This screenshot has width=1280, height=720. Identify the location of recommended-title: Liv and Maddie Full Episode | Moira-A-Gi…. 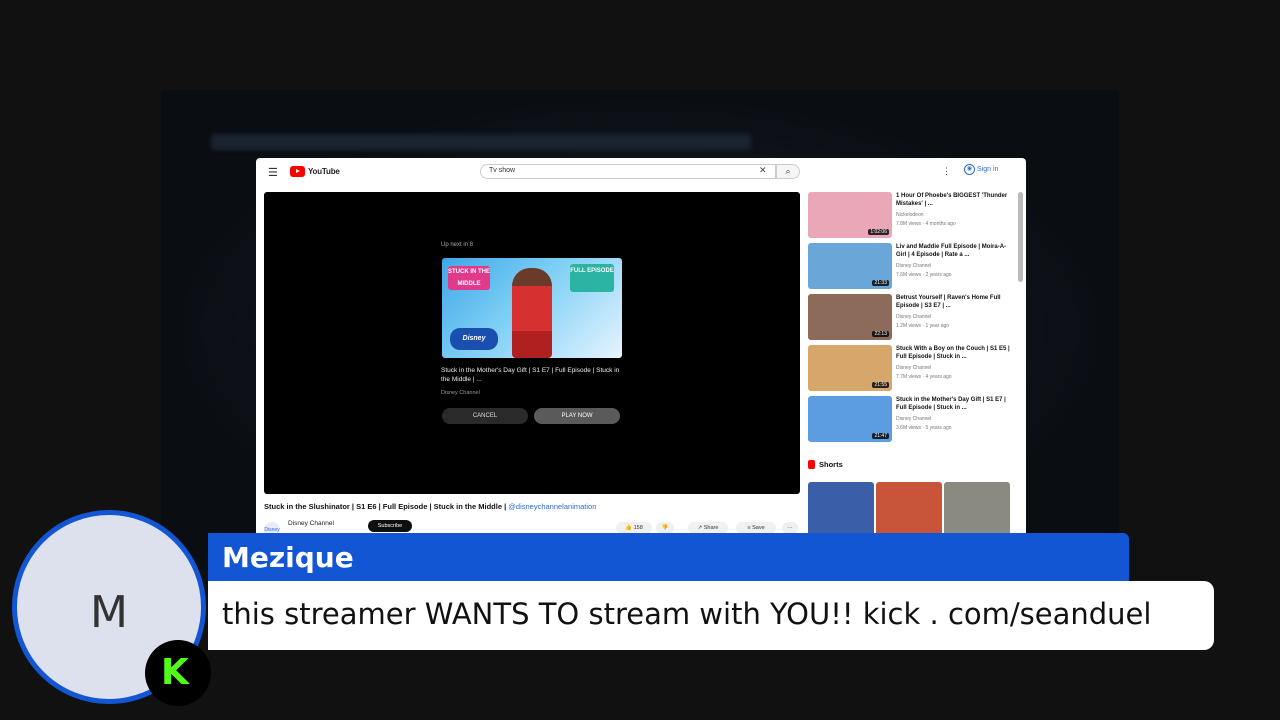
(955, 251).